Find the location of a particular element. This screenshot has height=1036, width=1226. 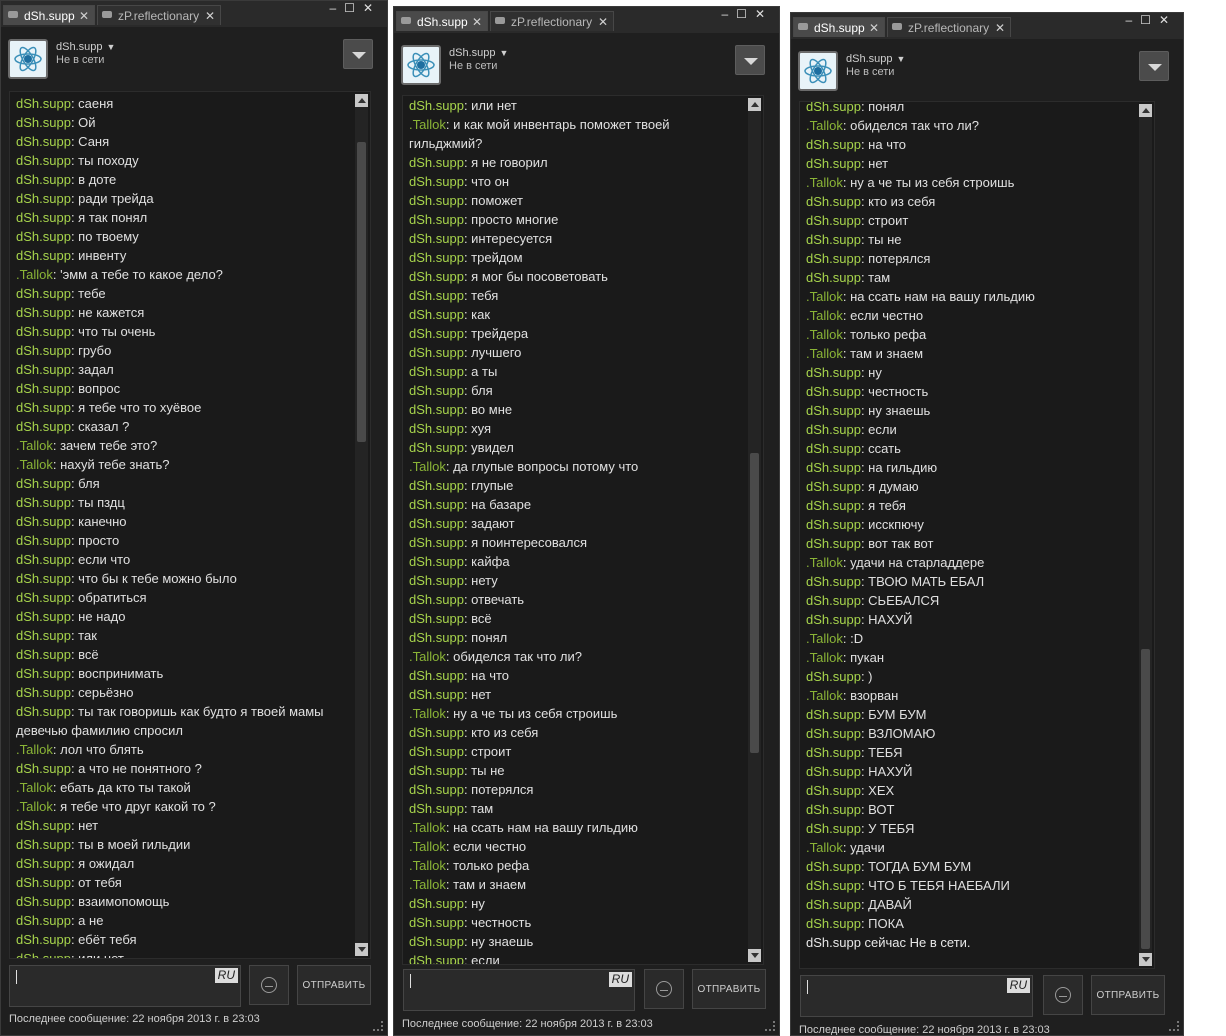

message-input: RU is located at coordinates (125, 986).